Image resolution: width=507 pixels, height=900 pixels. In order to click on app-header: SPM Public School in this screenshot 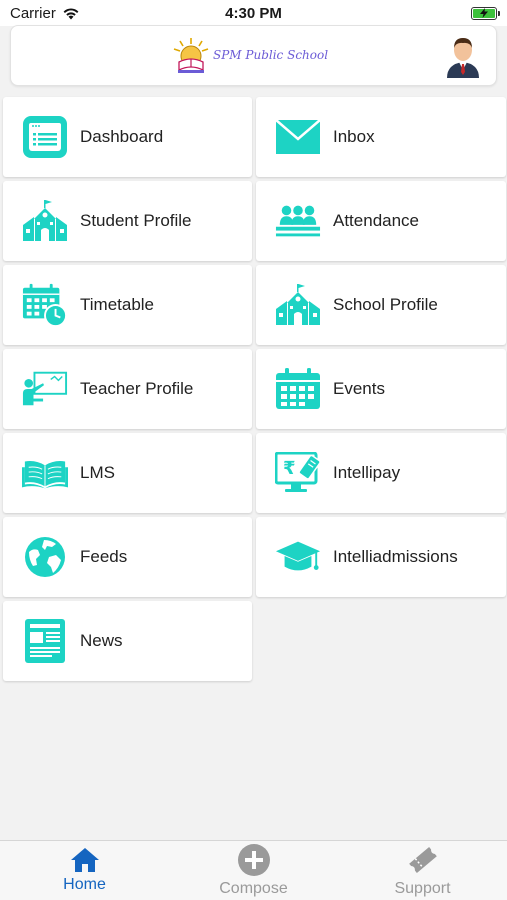, I will do `click(253, 55)`.